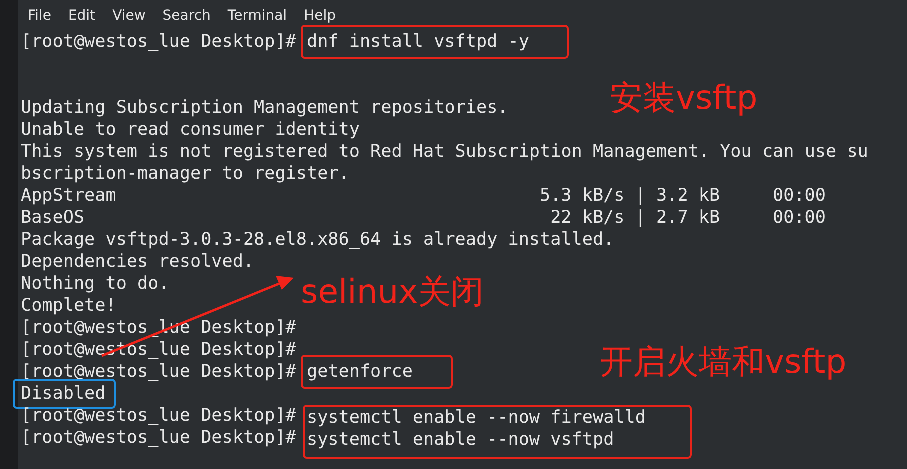  Describe the element at coordinates (392, 292) in the screenshot. I see `annotation-text: selinux关闭` at that location.